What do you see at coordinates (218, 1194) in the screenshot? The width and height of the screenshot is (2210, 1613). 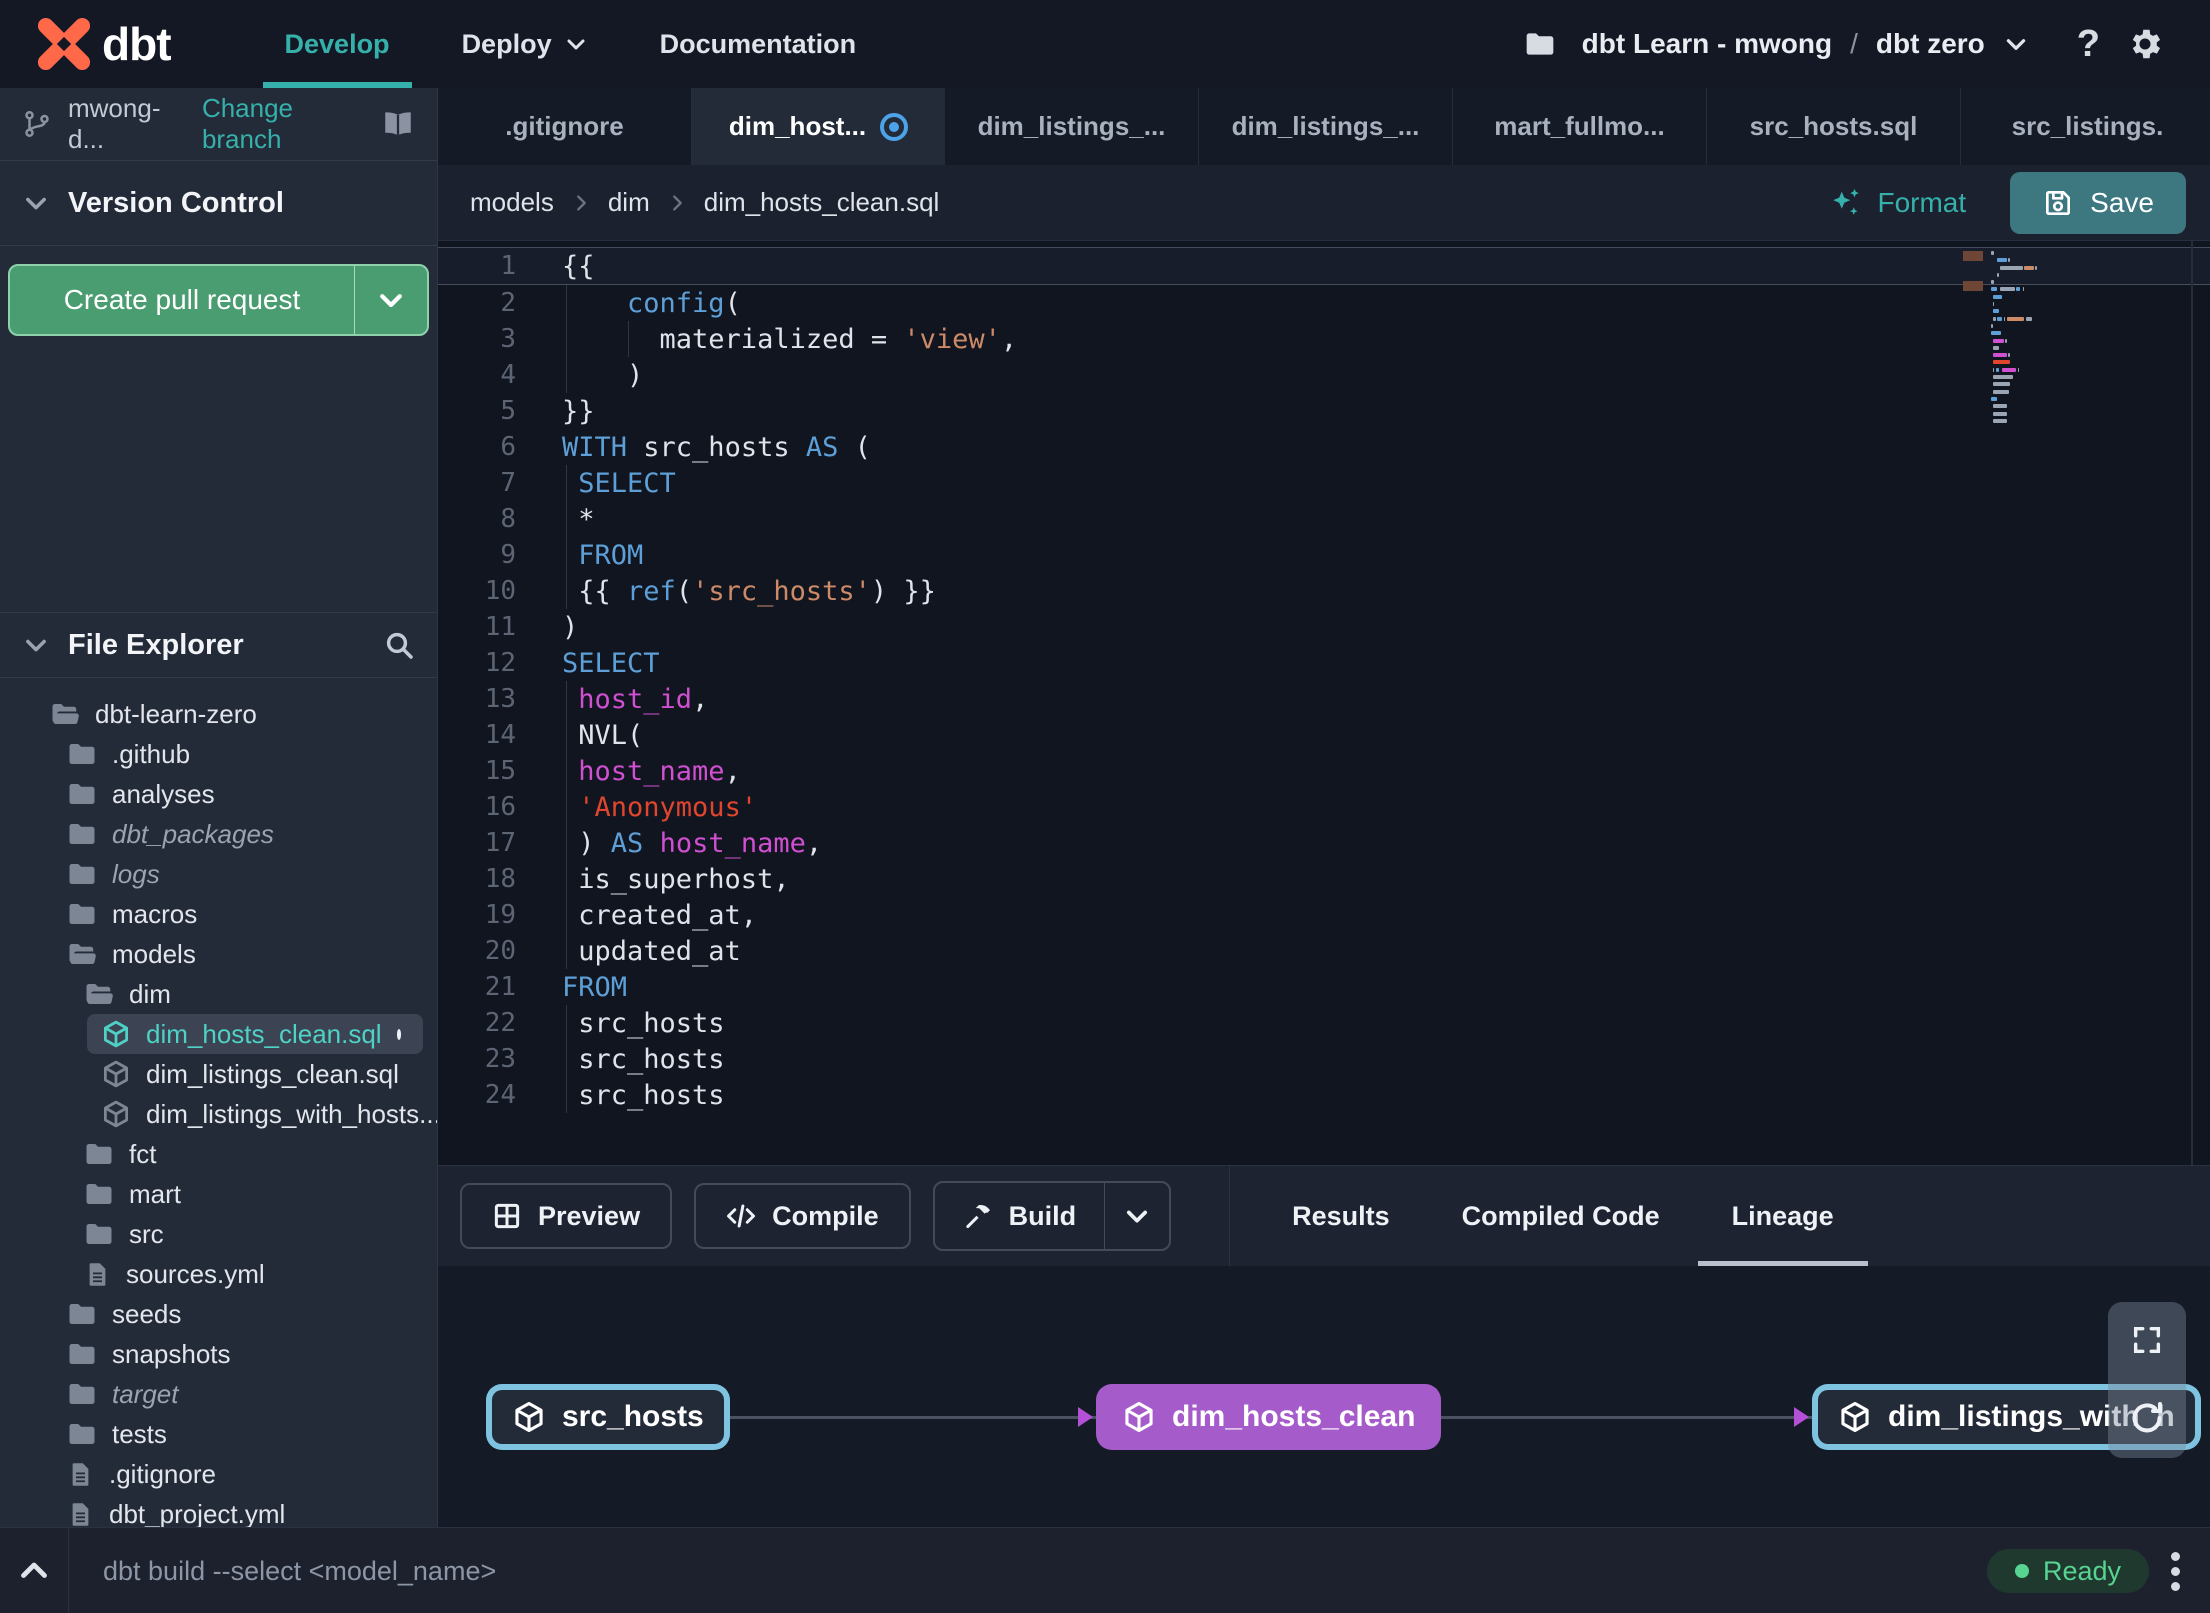 I see `file-tree-item-mart: mart` at bounding box center [218, 1194].